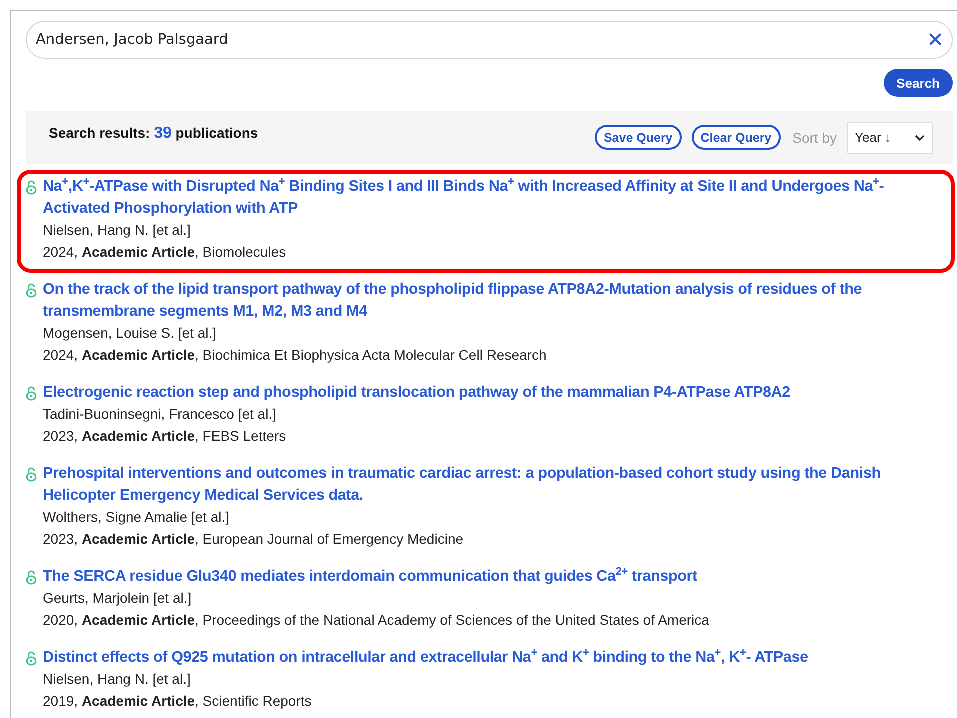  I want to click on chevron-down-icon, so click(920, 137).